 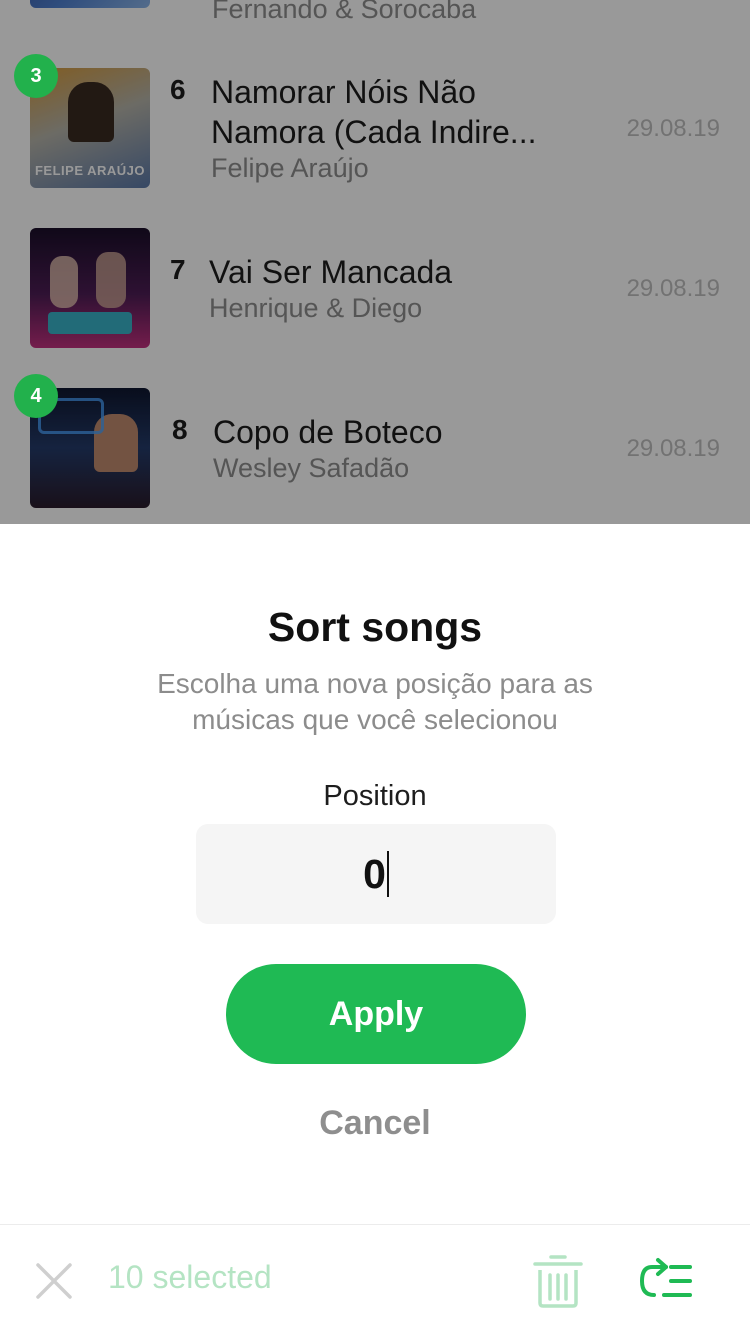 I want to click on cancel-button: Cancel, so click(x=375, y=1123).